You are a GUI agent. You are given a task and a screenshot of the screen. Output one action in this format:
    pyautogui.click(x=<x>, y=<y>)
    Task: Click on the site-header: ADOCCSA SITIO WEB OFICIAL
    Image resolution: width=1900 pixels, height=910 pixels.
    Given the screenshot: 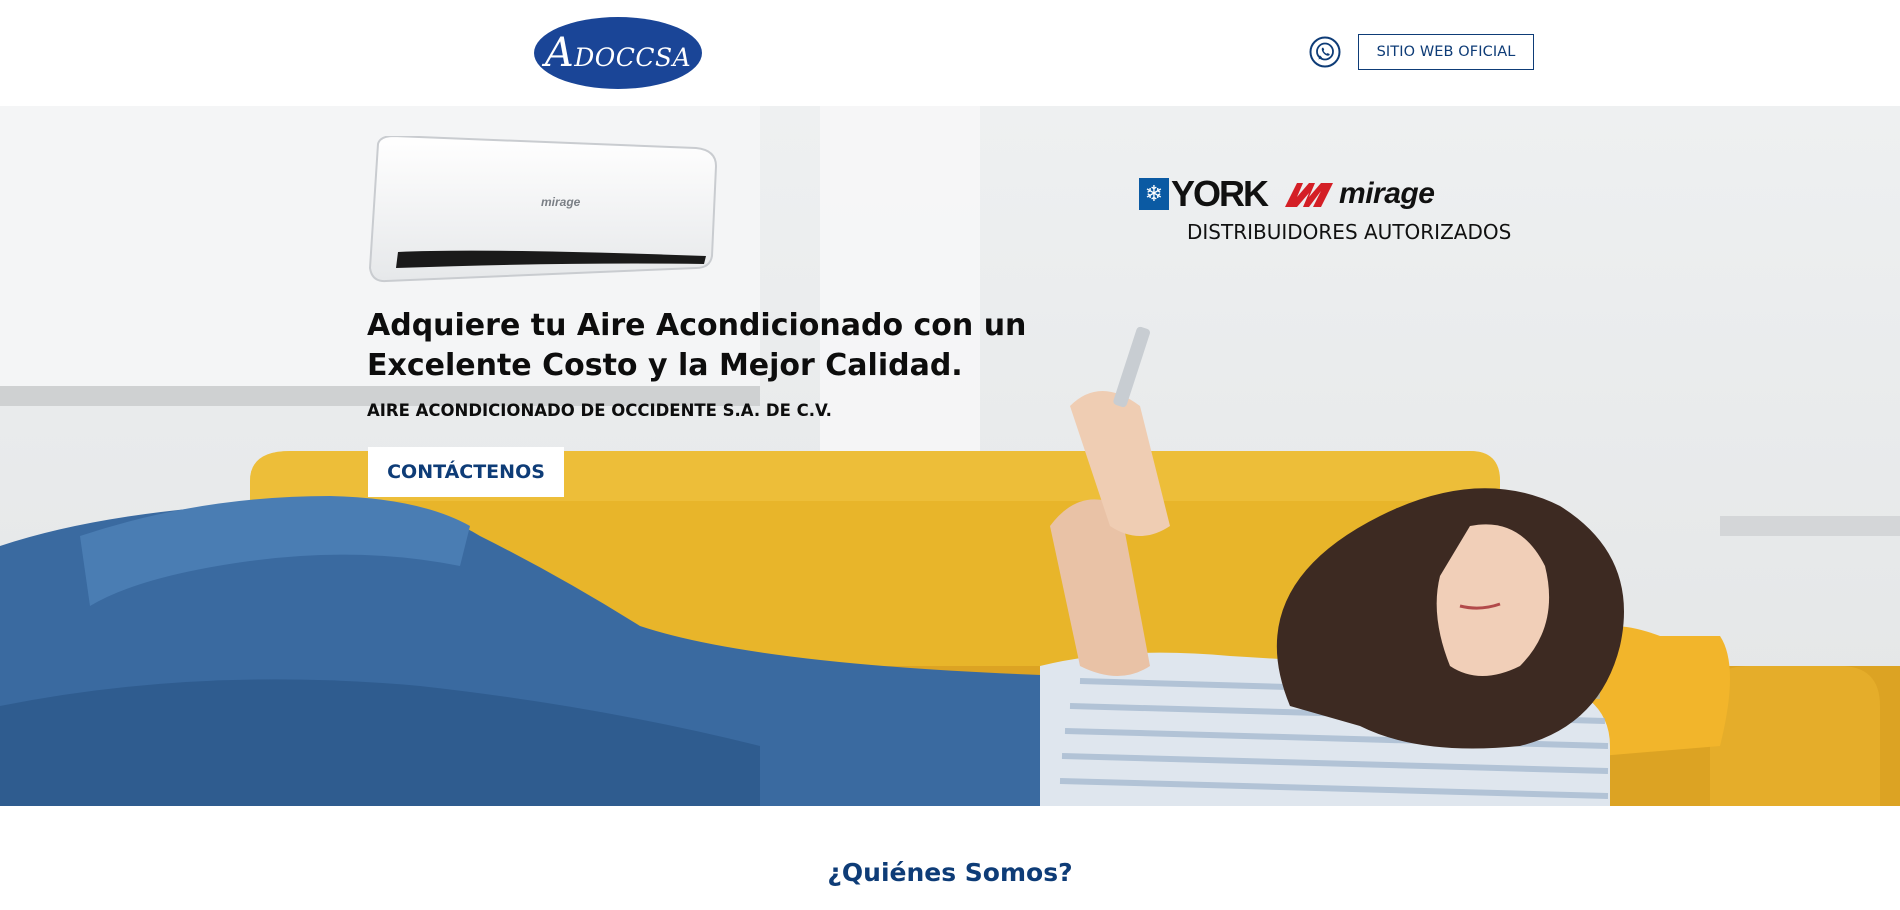 What is the action you would take?
    pyautogui.click(x=950, y=53)
    